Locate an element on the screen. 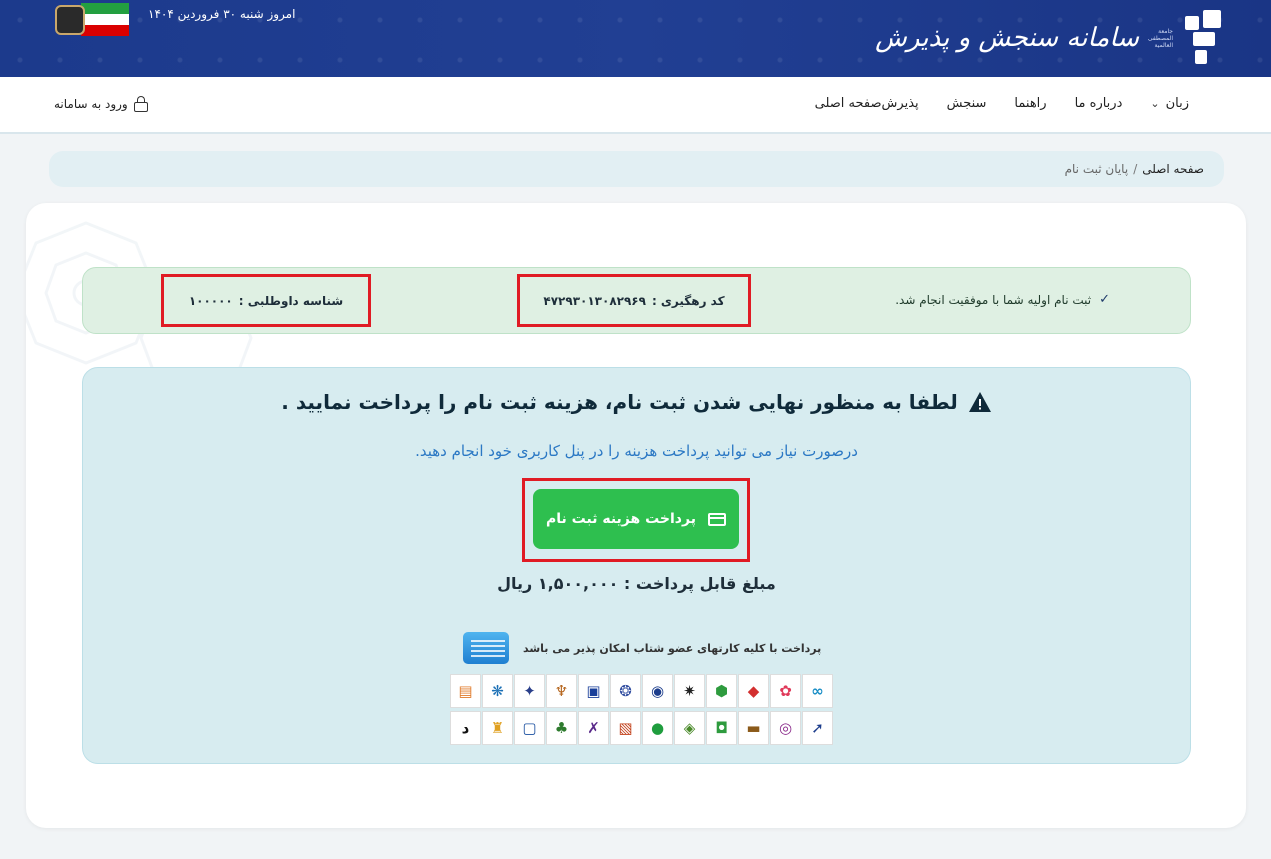  bank-logo-1-icon: ∞ is located at coordinates (817, 691).